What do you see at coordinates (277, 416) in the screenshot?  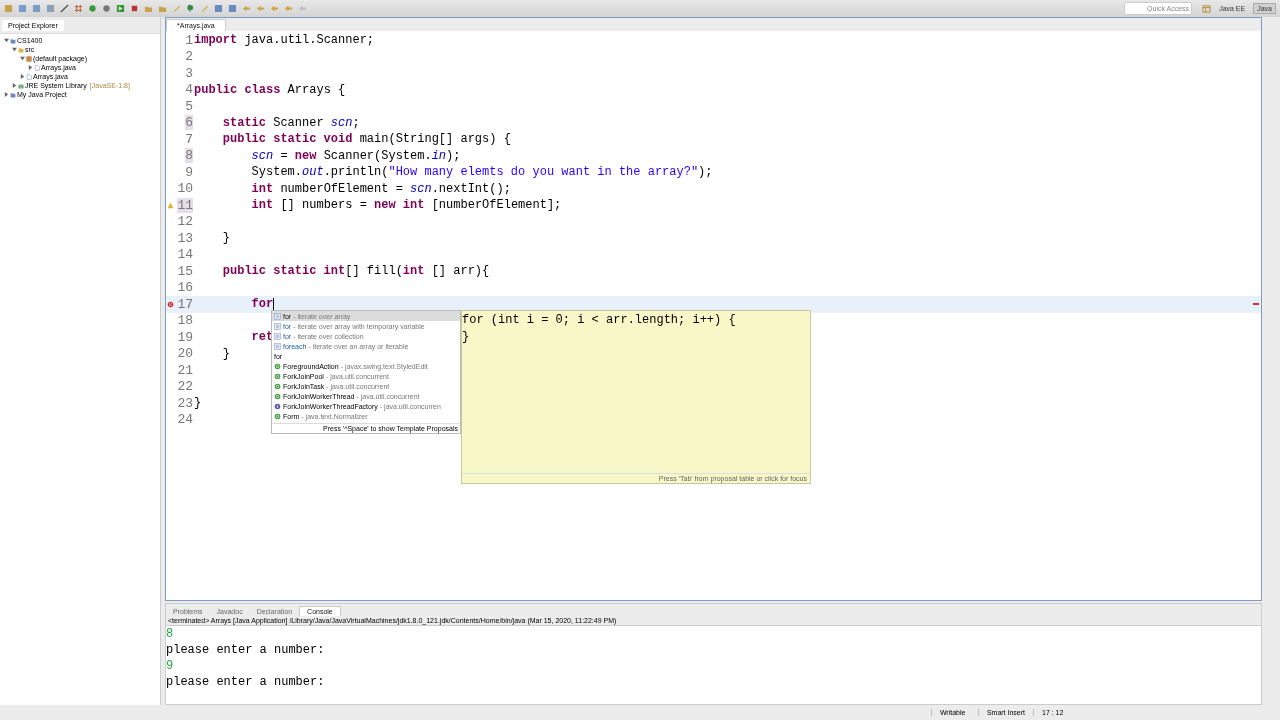 I see `class-icon` at bounding box center [277, 416].